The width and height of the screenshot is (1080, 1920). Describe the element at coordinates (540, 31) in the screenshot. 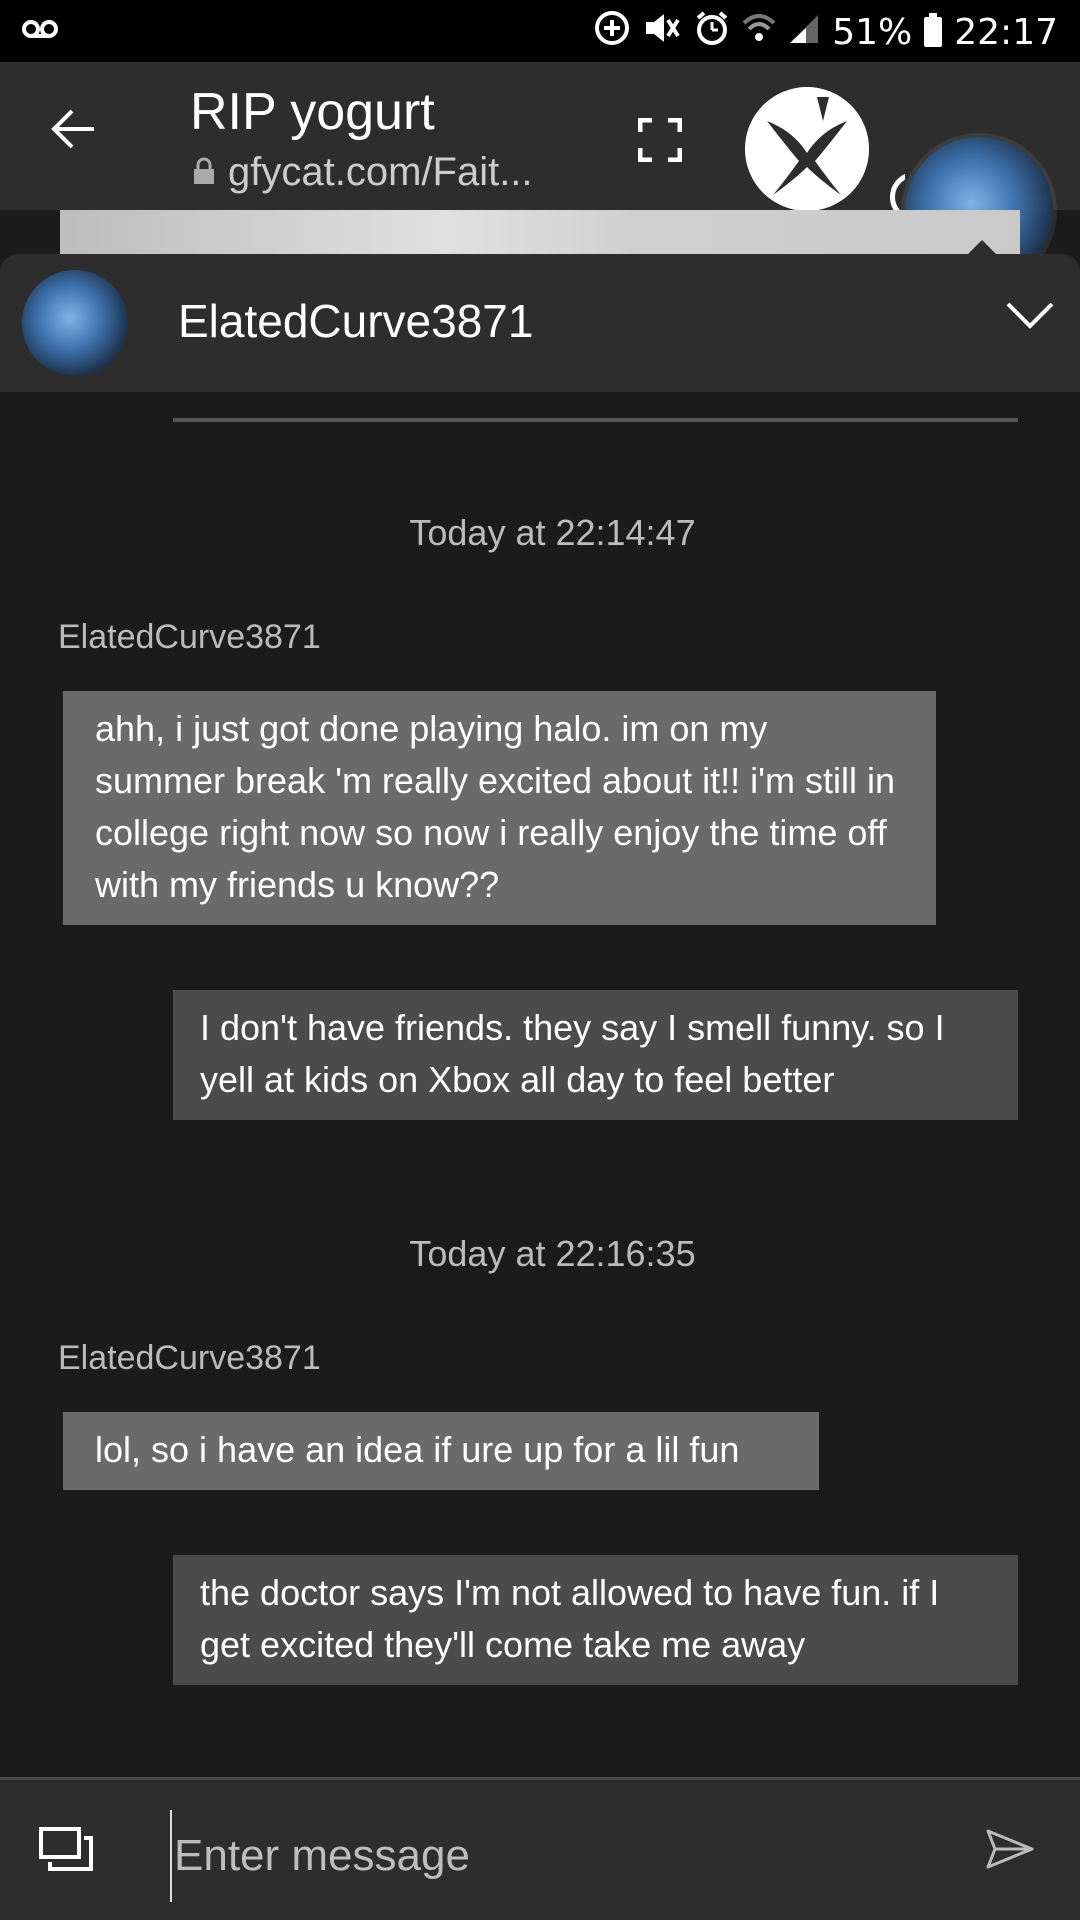

I see `status-bar: 51% 22:17` at that location.